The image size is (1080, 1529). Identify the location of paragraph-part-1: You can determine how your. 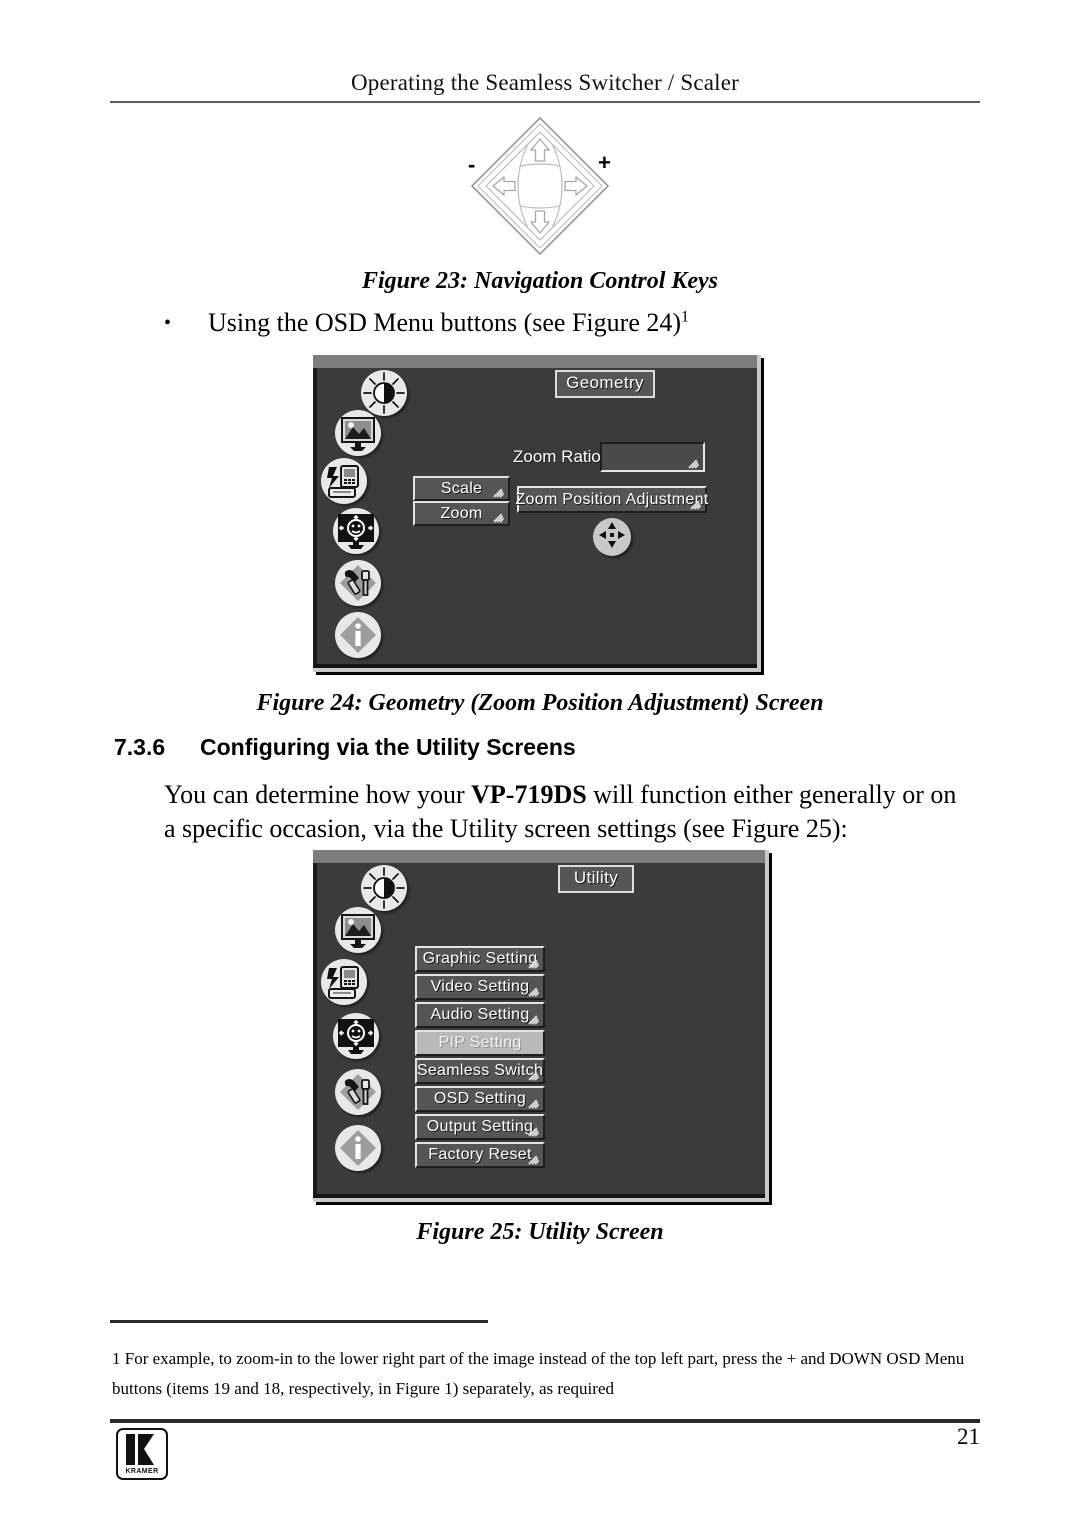
(318, 794).